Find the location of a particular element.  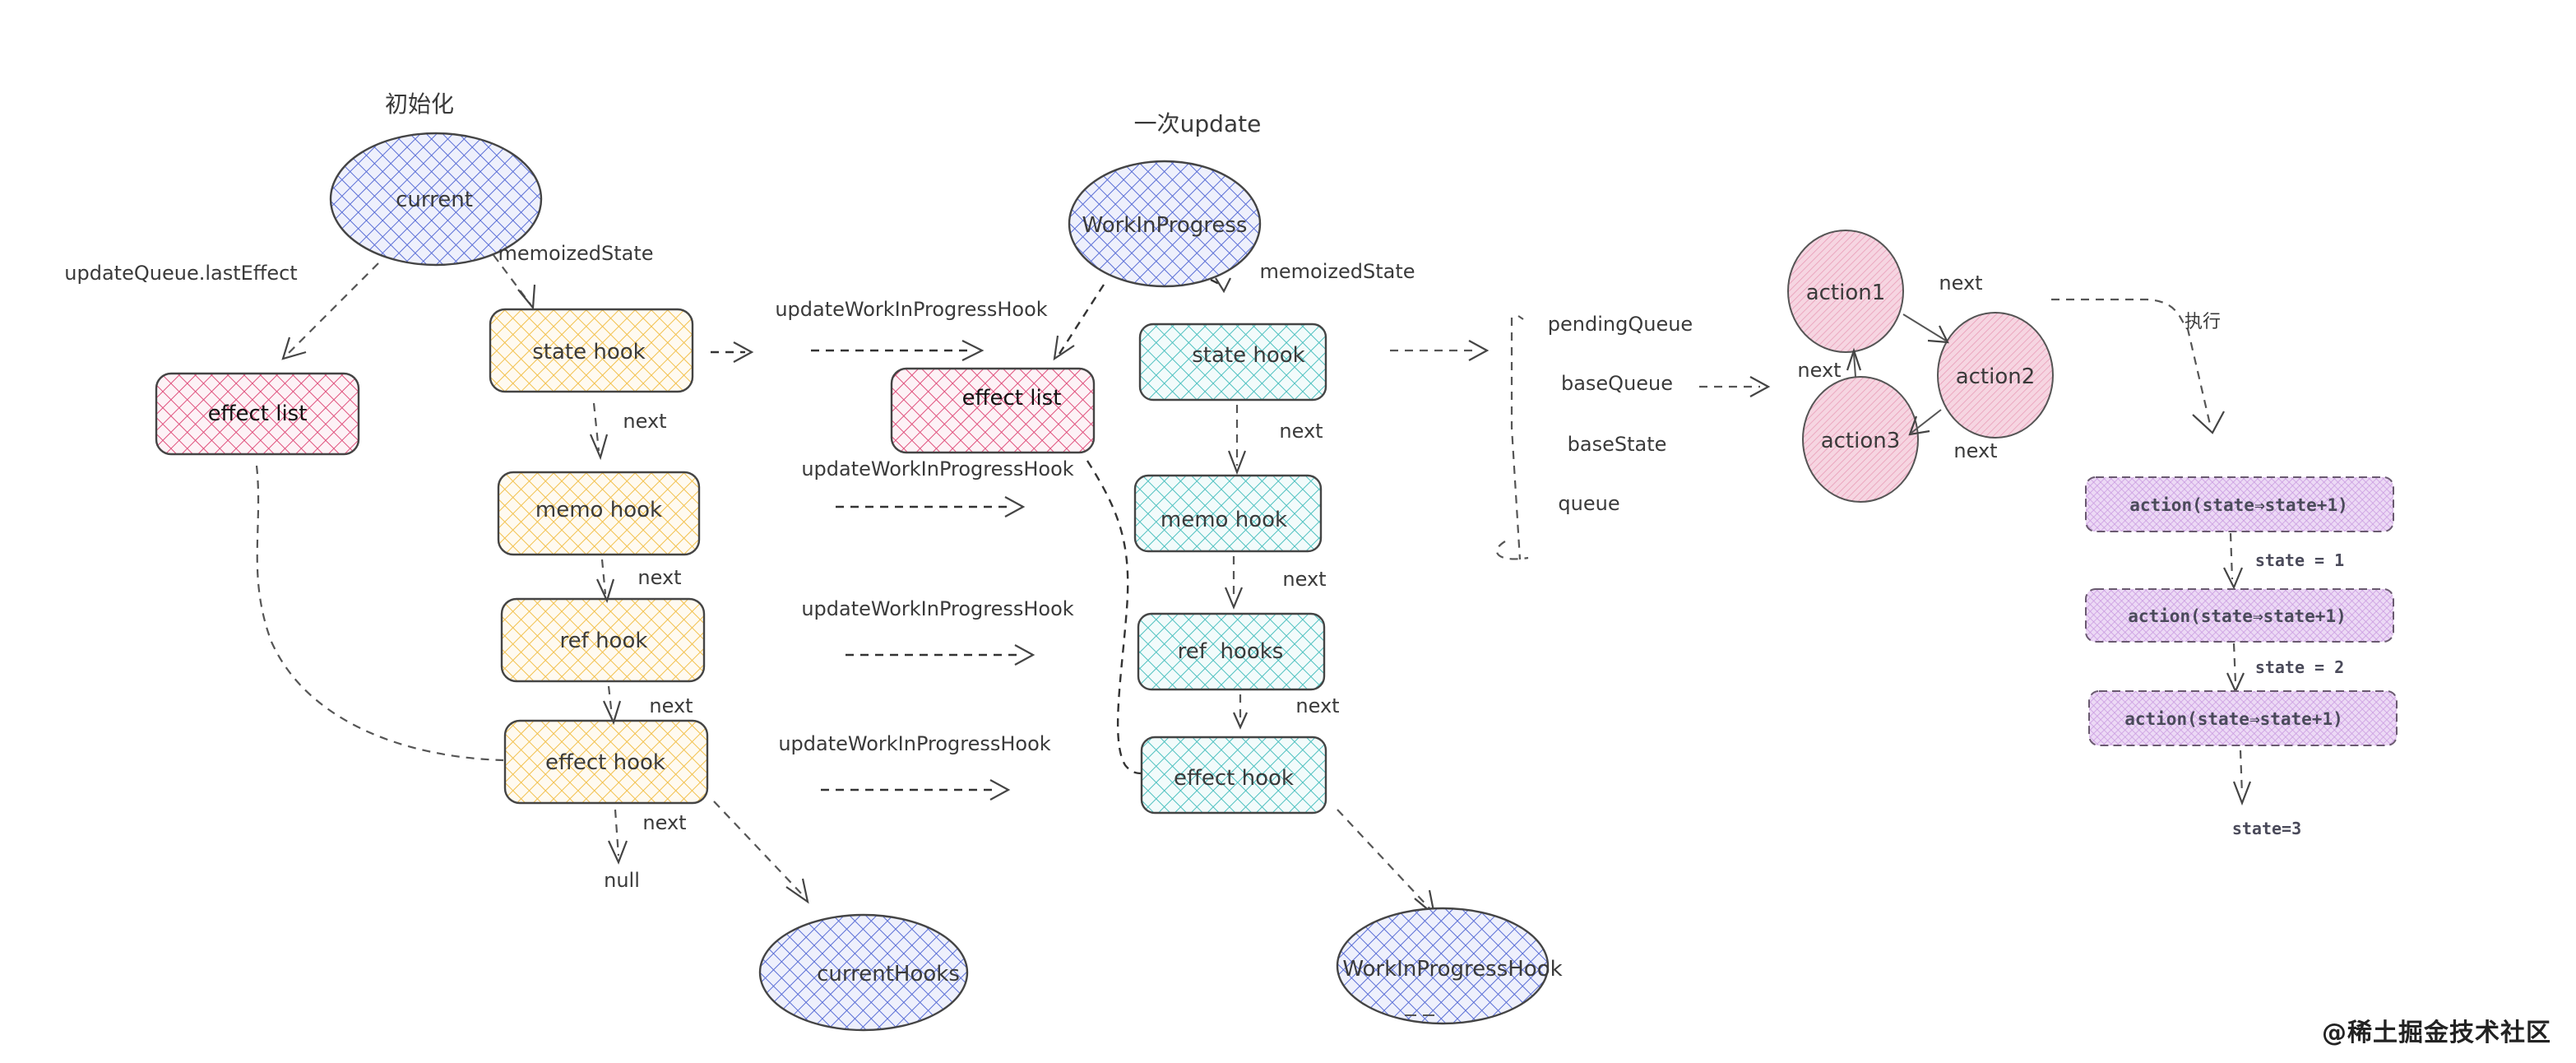

watermark: @稀土掘金技术社区 is located at coordinates (2437, 1033).